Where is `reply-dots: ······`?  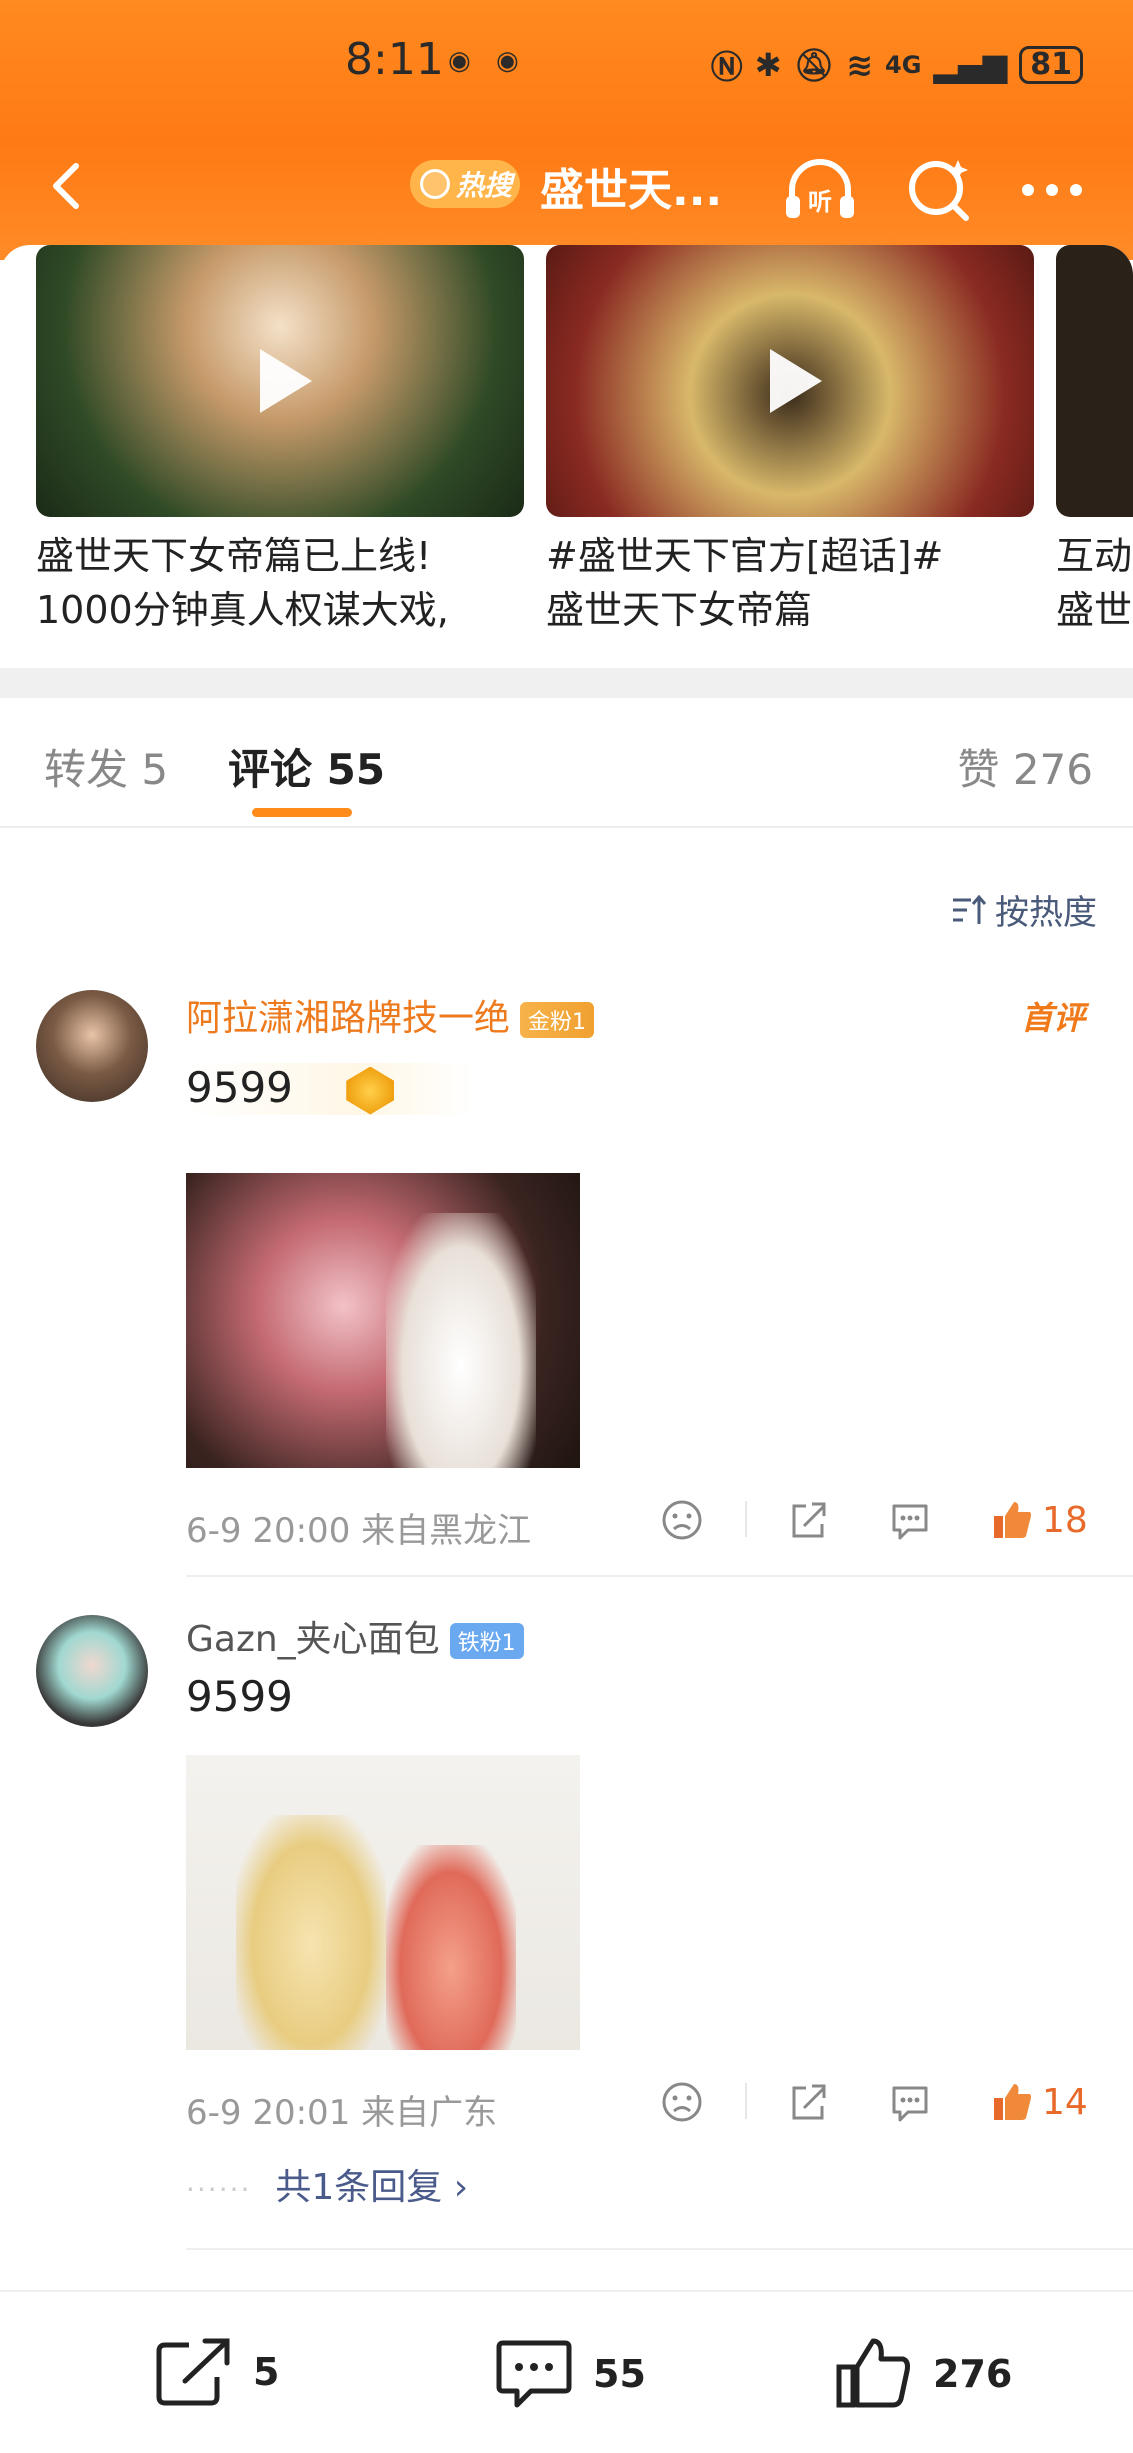
reply-dots: ······ is located at coordinates (219, 2189).